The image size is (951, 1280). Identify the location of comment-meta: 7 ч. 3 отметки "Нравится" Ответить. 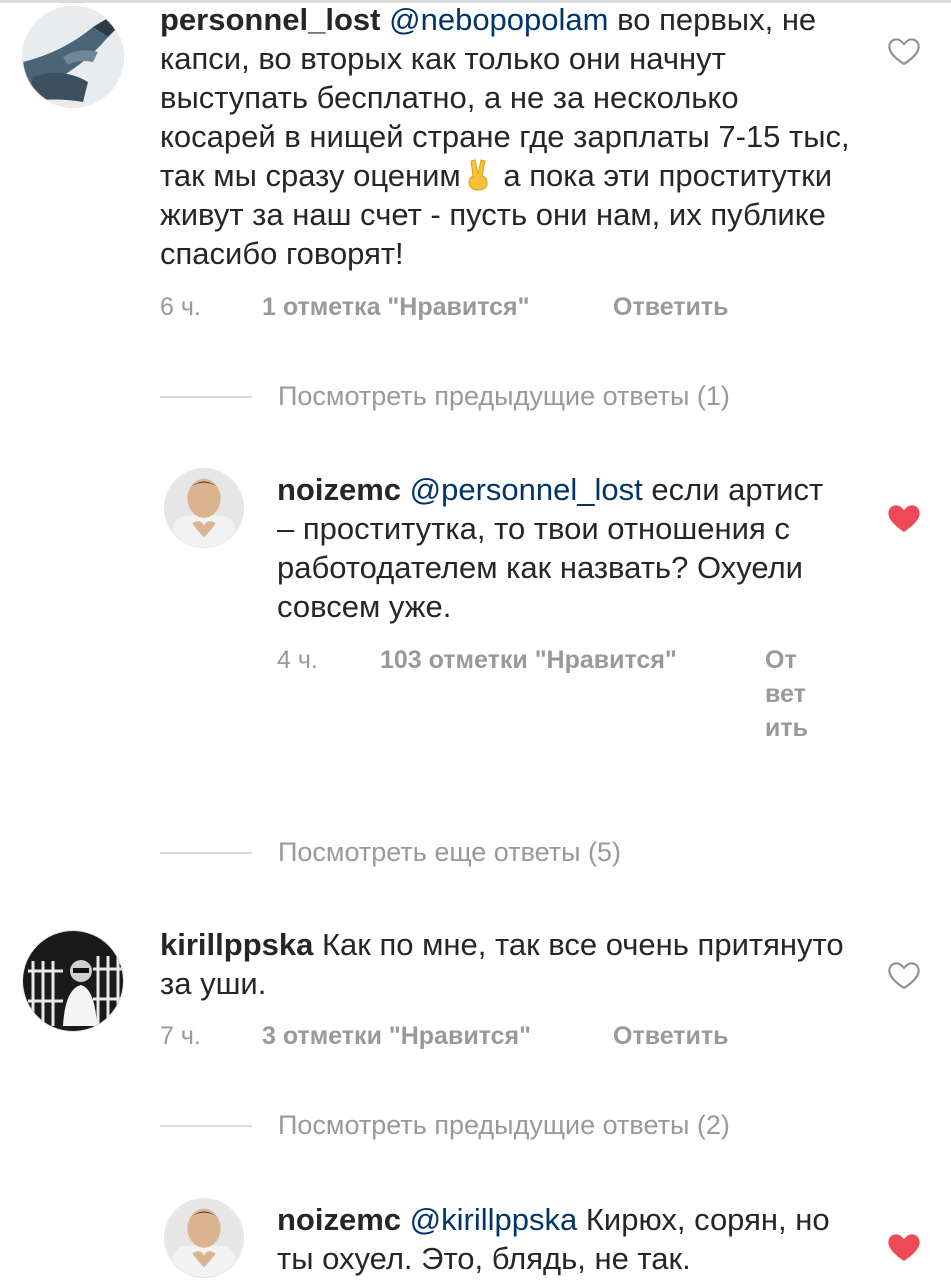
(510, 1036).